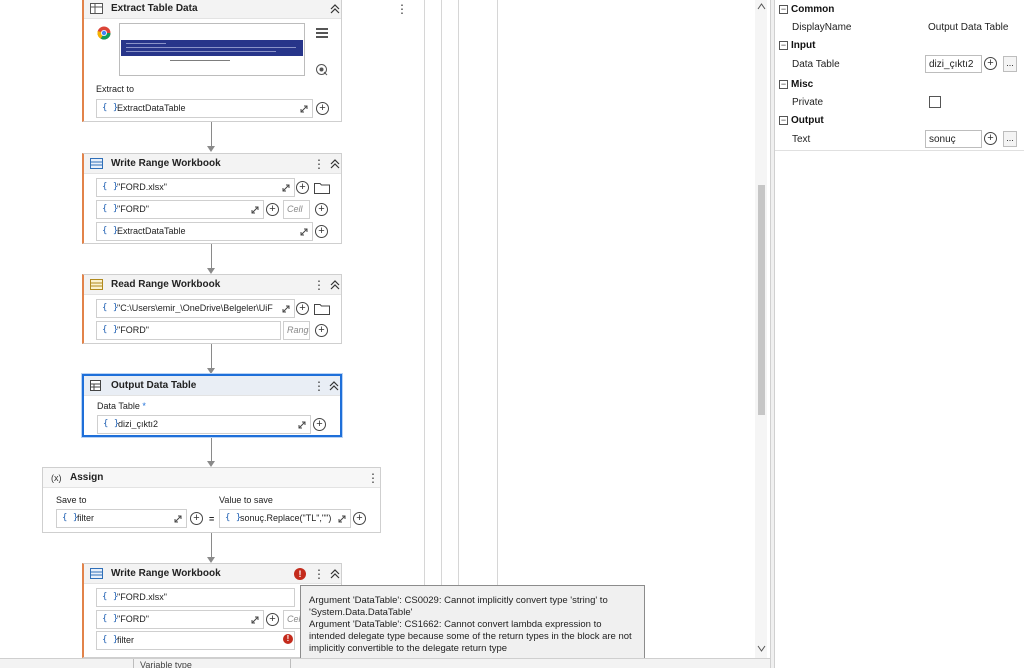  What do you see at coordinates (899, 45) in the screenshot?
I see `category-input: − Input` at bounding box center [899, 45].